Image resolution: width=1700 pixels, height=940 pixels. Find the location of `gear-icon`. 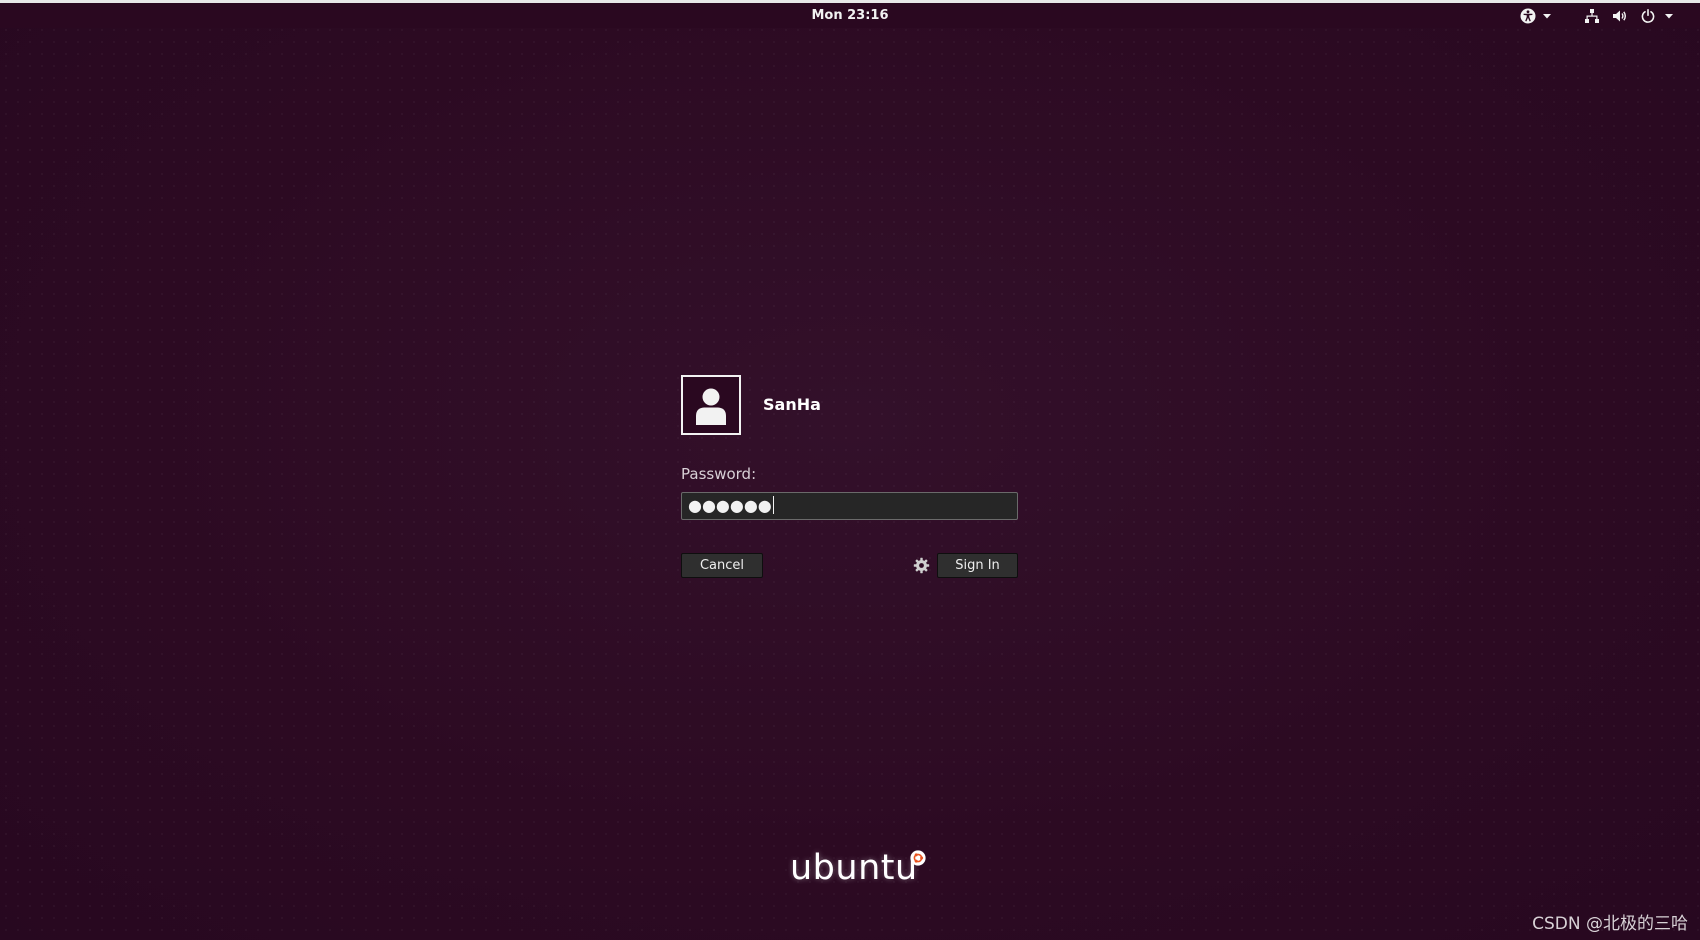

gear-icon is located at coordinates (921, 565).